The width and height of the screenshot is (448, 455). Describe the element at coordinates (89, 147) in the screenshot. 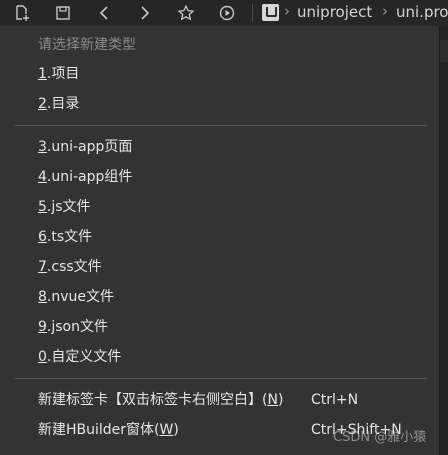

I see `menu-item-label: .uni-app页面` at that location.